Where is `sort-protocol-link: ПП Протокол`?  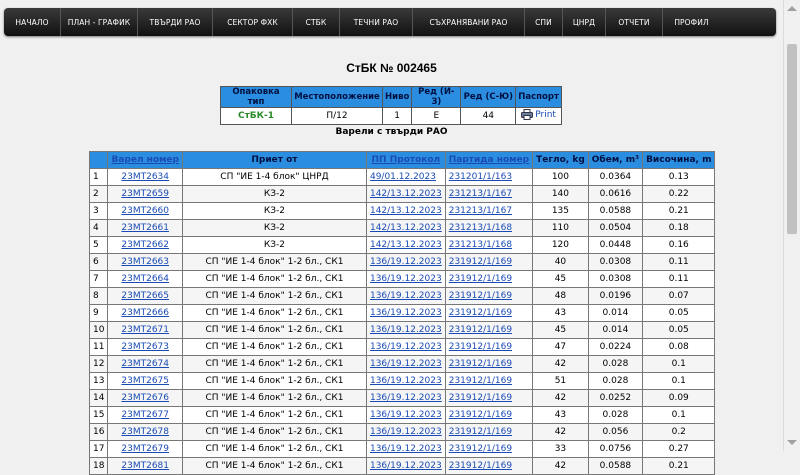 sort-protocol-link: ПП Протокол is located at coordinates (406, 160).